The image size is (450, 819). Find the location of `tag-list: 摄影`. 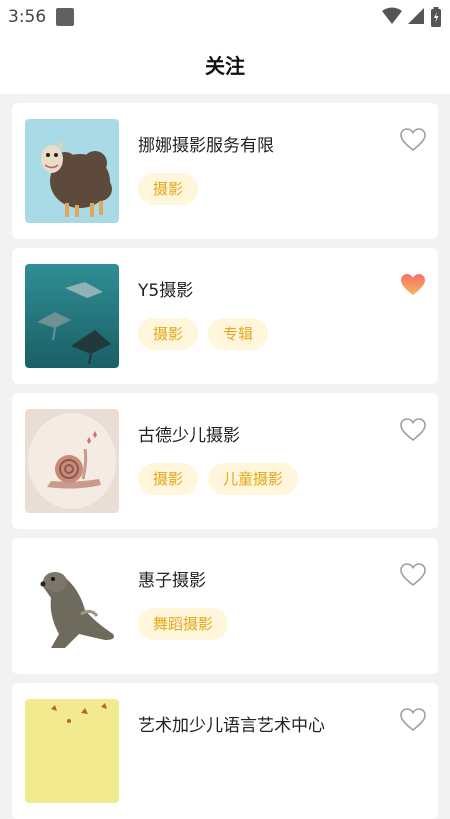

tag-list: 摄影 is located at coordinates (173, 189).